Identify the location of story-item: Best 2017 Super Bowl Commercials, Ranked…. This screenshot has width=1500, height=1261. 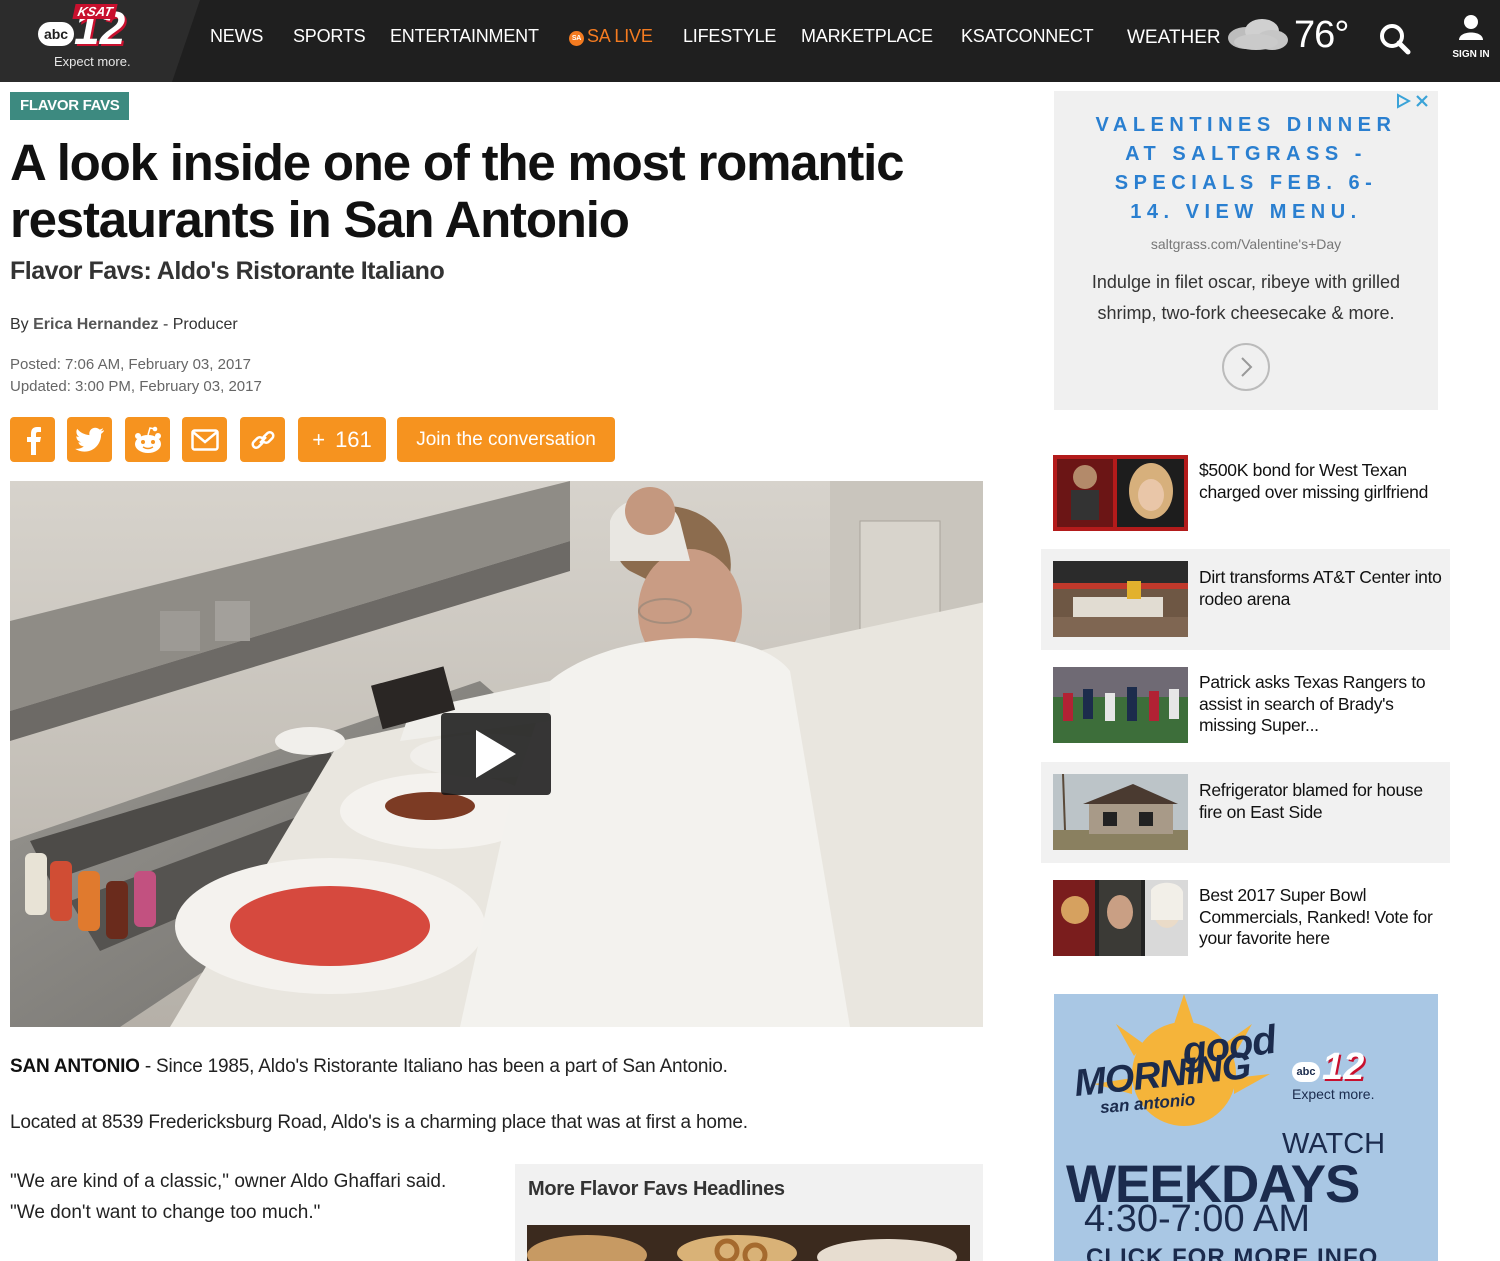
(1245, 930).